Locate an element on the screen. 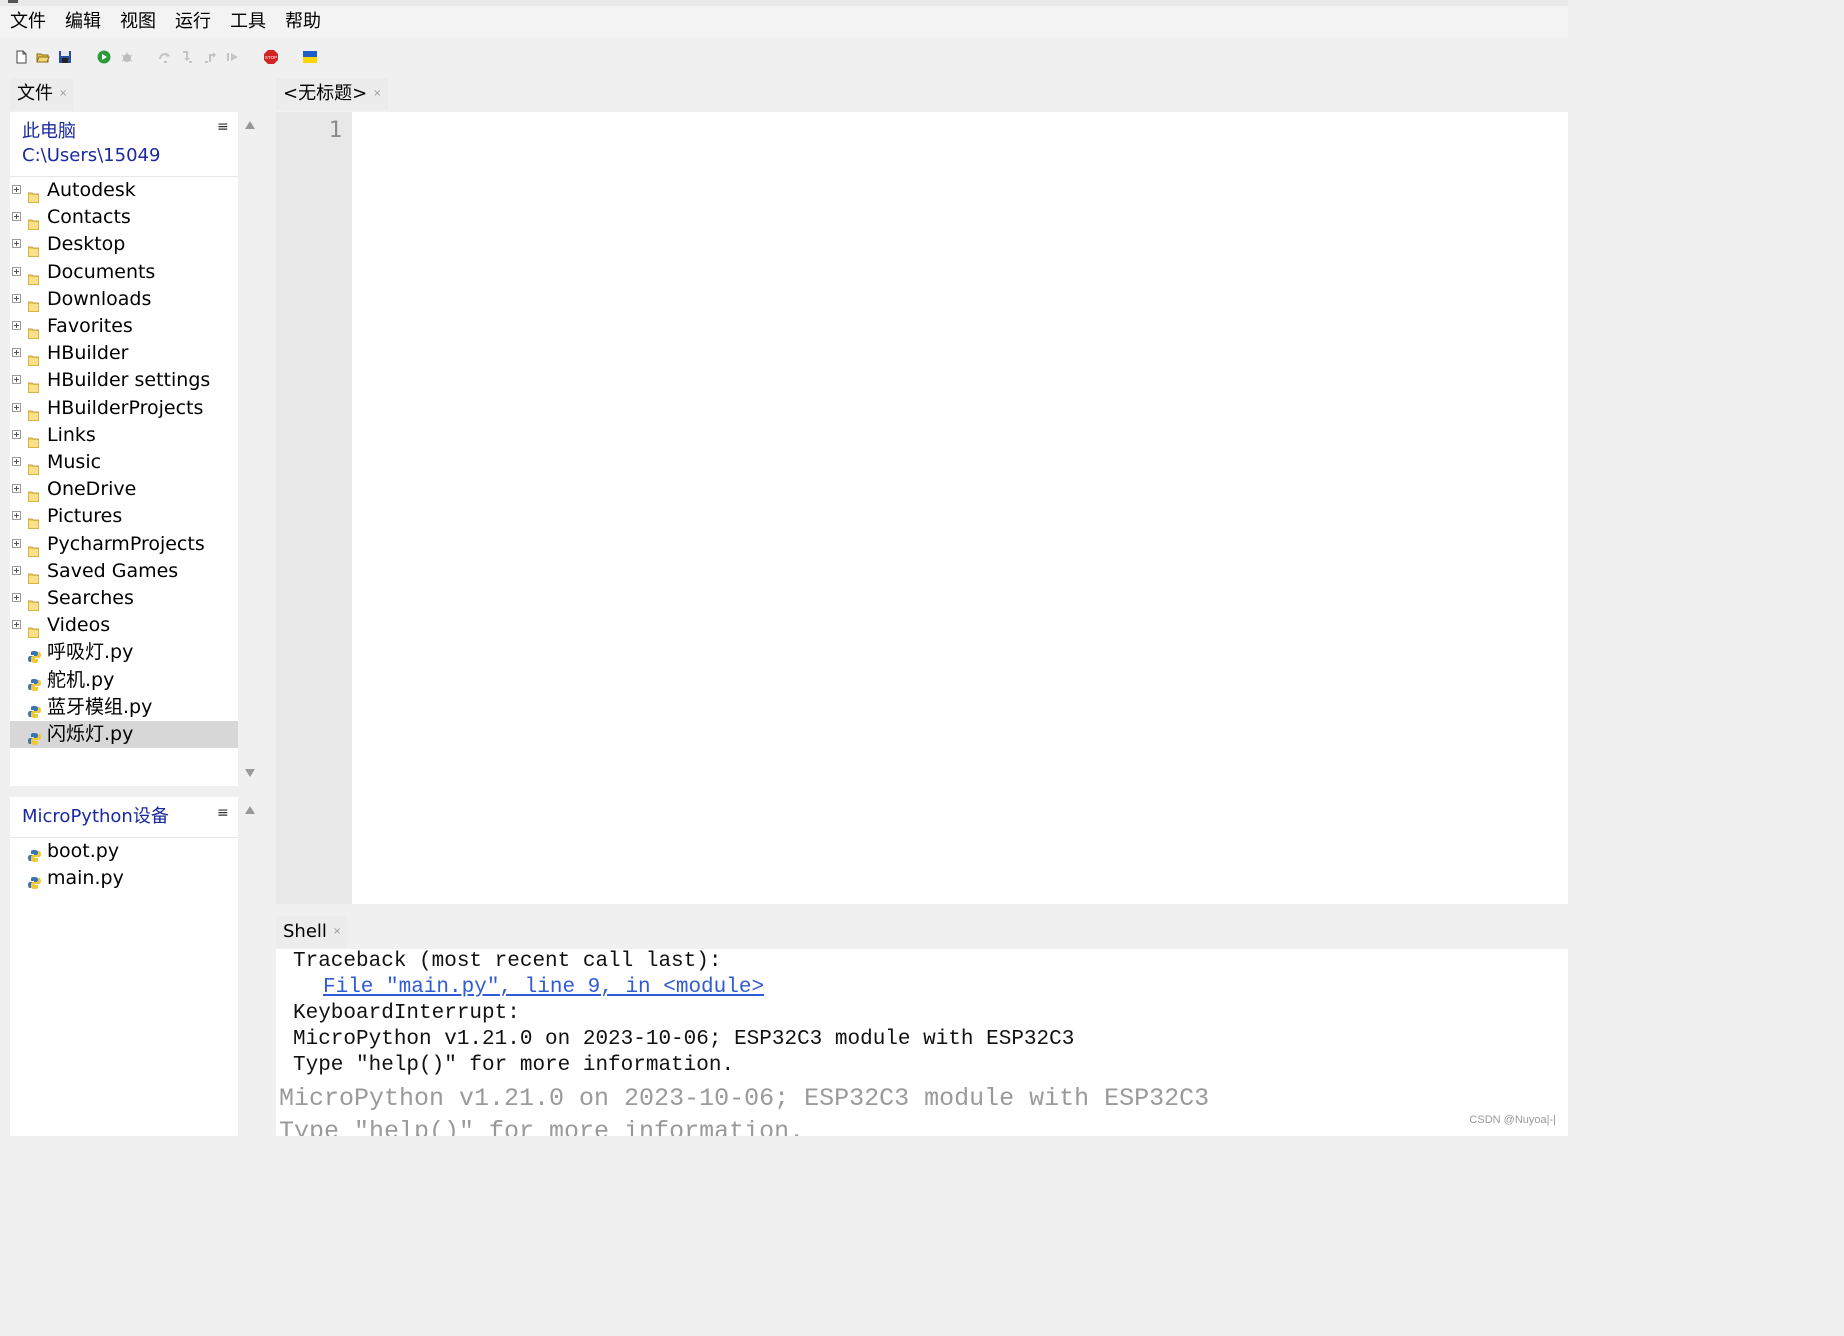 The height and width of the screenshot is (1336, 1844). folder-row: Links is located at coordinates (124, 435).